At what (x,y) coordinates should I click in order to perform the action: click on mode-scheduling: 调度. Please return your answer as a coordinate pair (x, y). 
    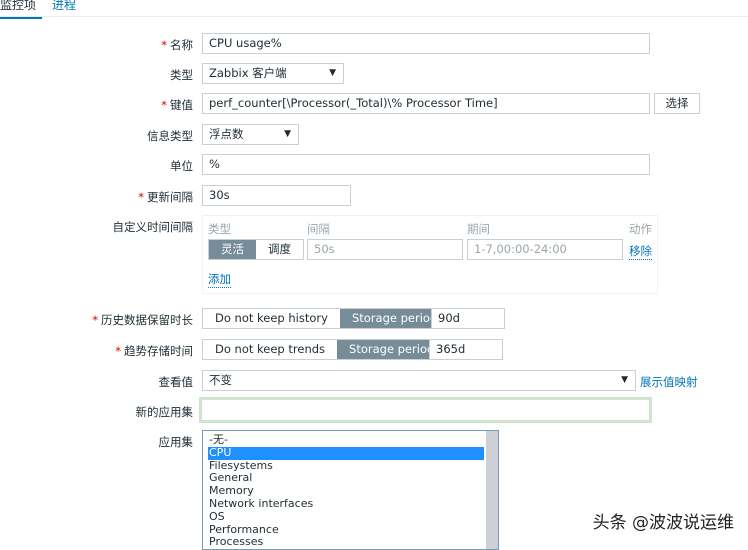
    Looking at the image, I should click on (279, 249).